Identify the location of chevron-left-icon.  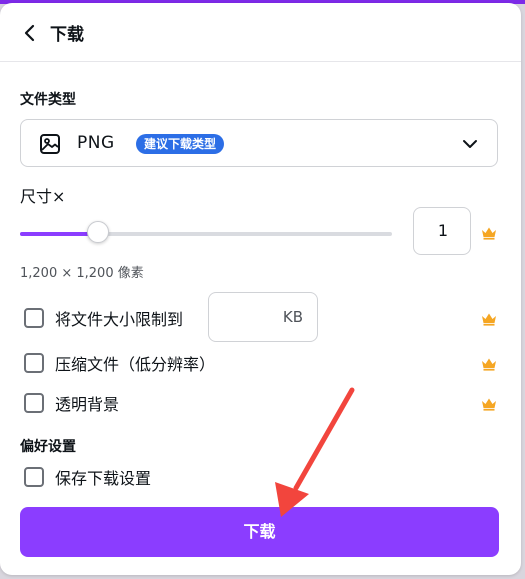
(29, 33).